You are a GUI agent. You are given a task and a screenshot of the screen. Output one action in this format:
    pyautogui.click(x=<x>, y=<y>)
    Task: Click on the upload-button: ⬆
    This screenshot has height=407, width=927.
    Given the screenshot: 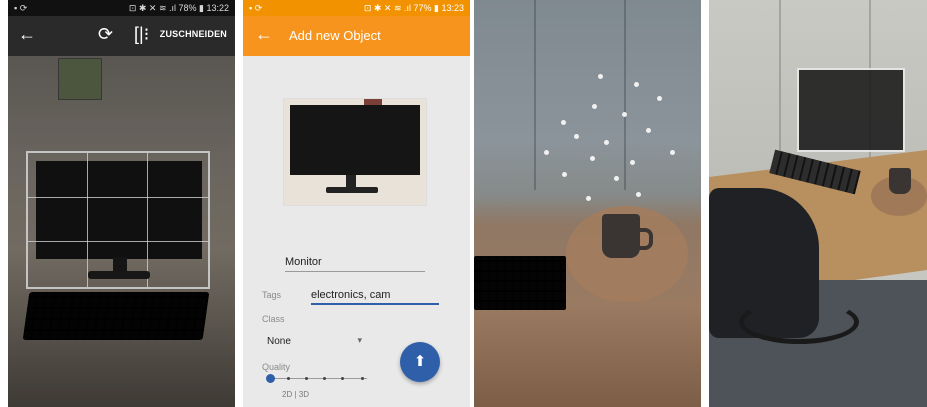 What is the action you would take?
    pyautogui.click(x=420, y=362)
    